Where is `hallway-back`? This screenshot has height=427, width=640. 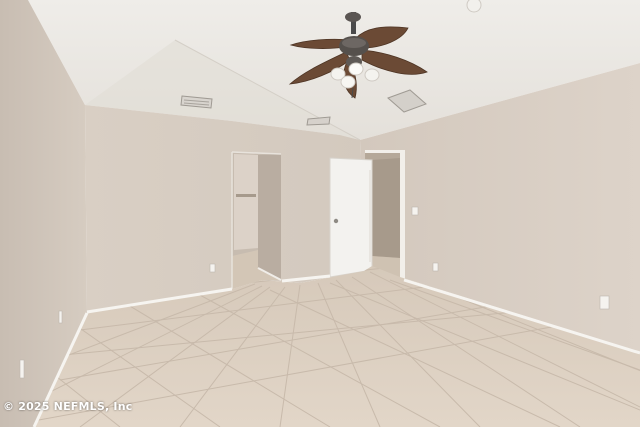 hallway-back is located at coordinates (246, 202).